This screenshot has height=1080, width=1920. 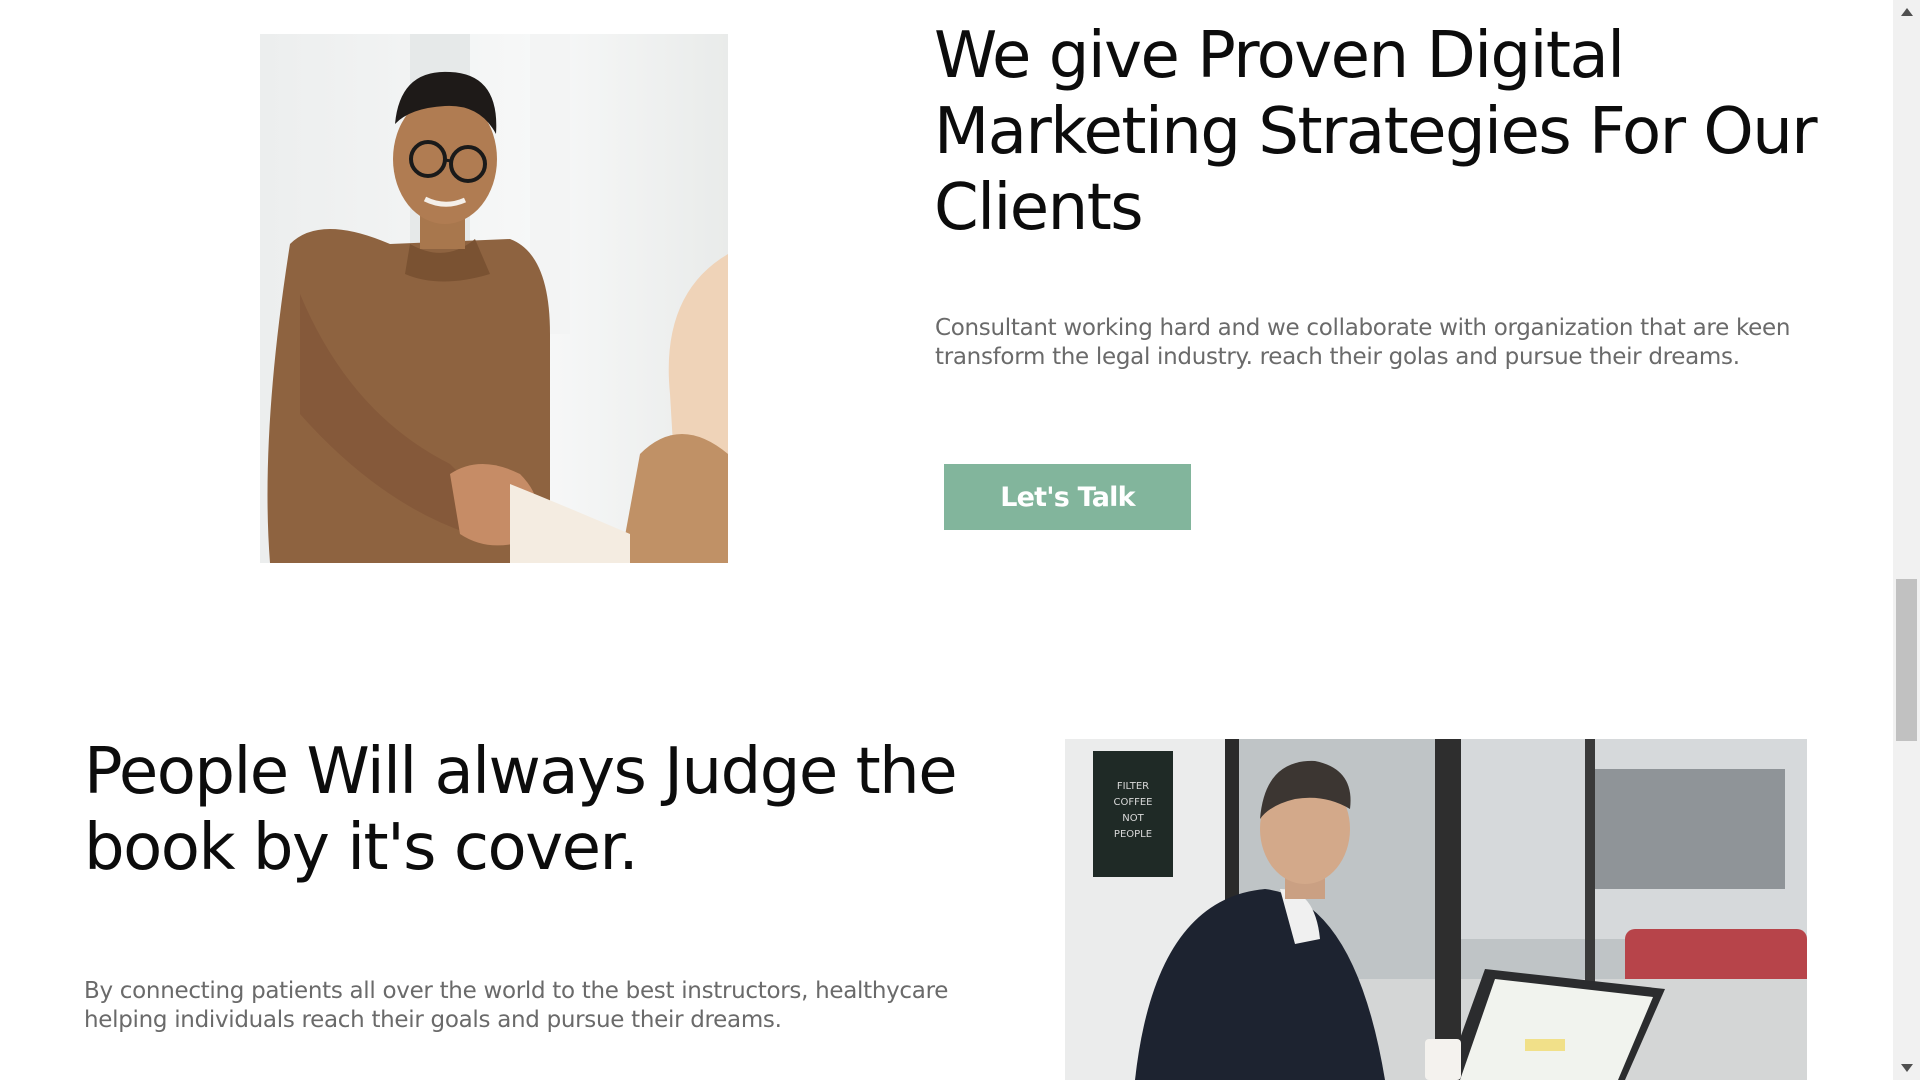 I want to click on svg-text: NOT, so click(x=1133, y=818).